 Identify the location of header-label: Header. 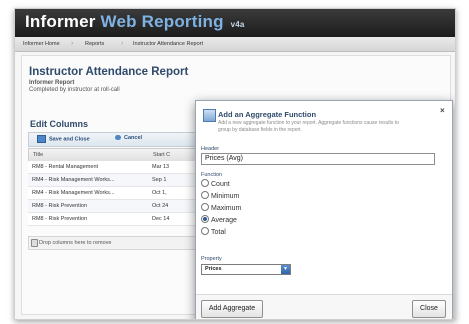
(210, 149).